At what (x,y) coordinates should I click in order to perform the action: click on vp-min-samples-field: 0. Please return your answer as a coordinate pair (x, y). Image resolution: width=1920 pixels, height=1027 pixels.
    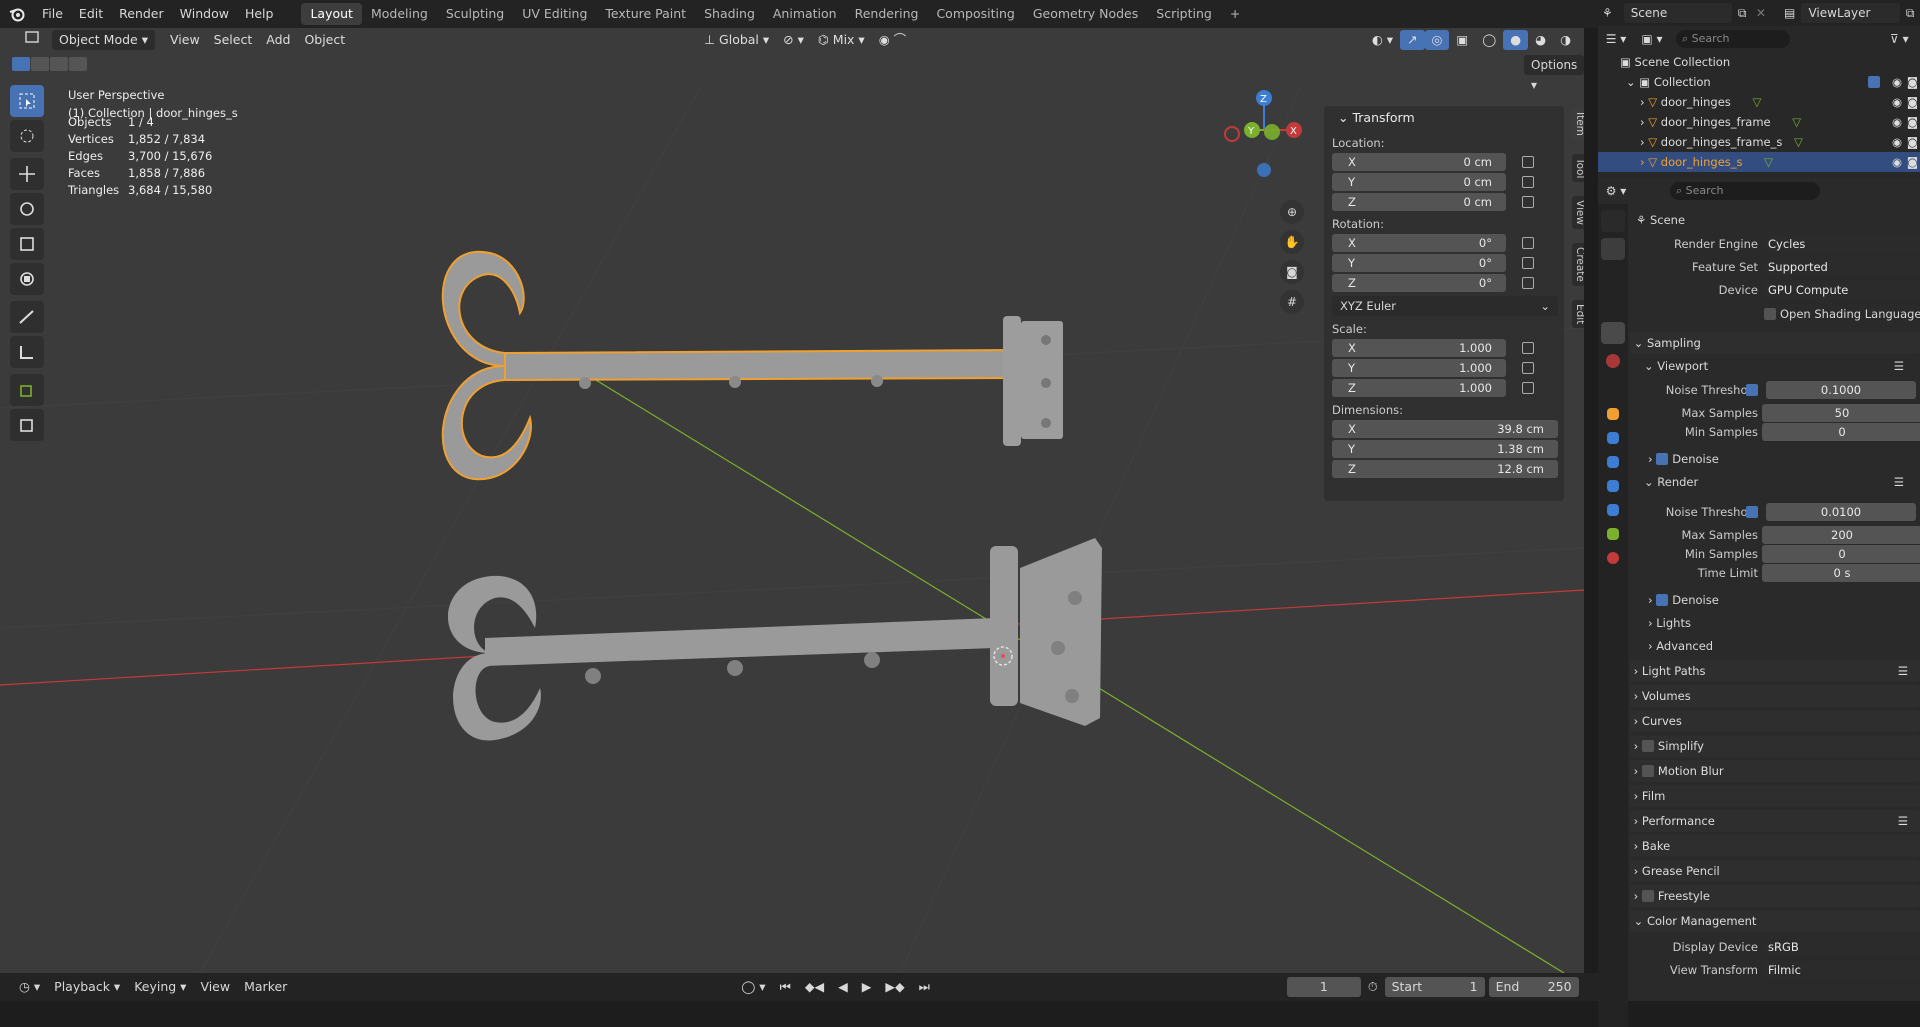
    Looking at the image, I should click on (1841, 432).